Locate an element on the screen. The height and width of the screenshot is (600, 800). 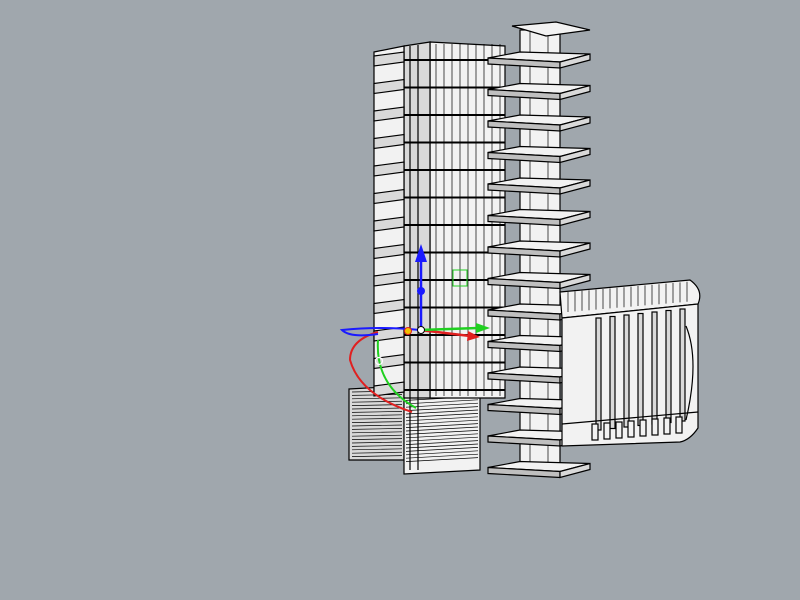
annex-structure is located at coordinates (630, 363).